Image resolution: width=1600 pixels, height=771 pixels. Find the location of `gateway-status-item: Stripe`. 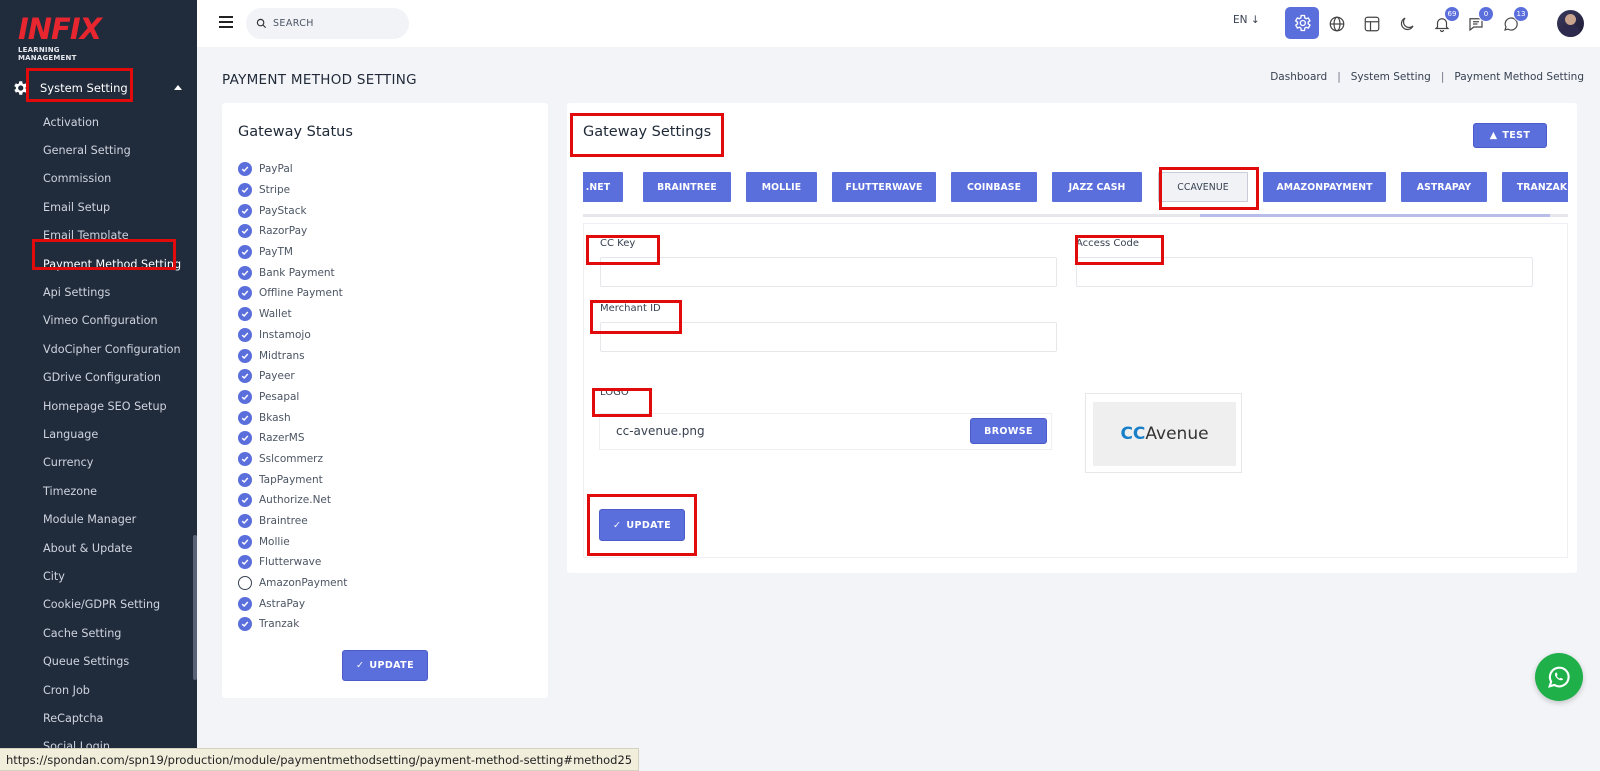

gateway-status-item: Stripe is located at coordinates (292, 190).